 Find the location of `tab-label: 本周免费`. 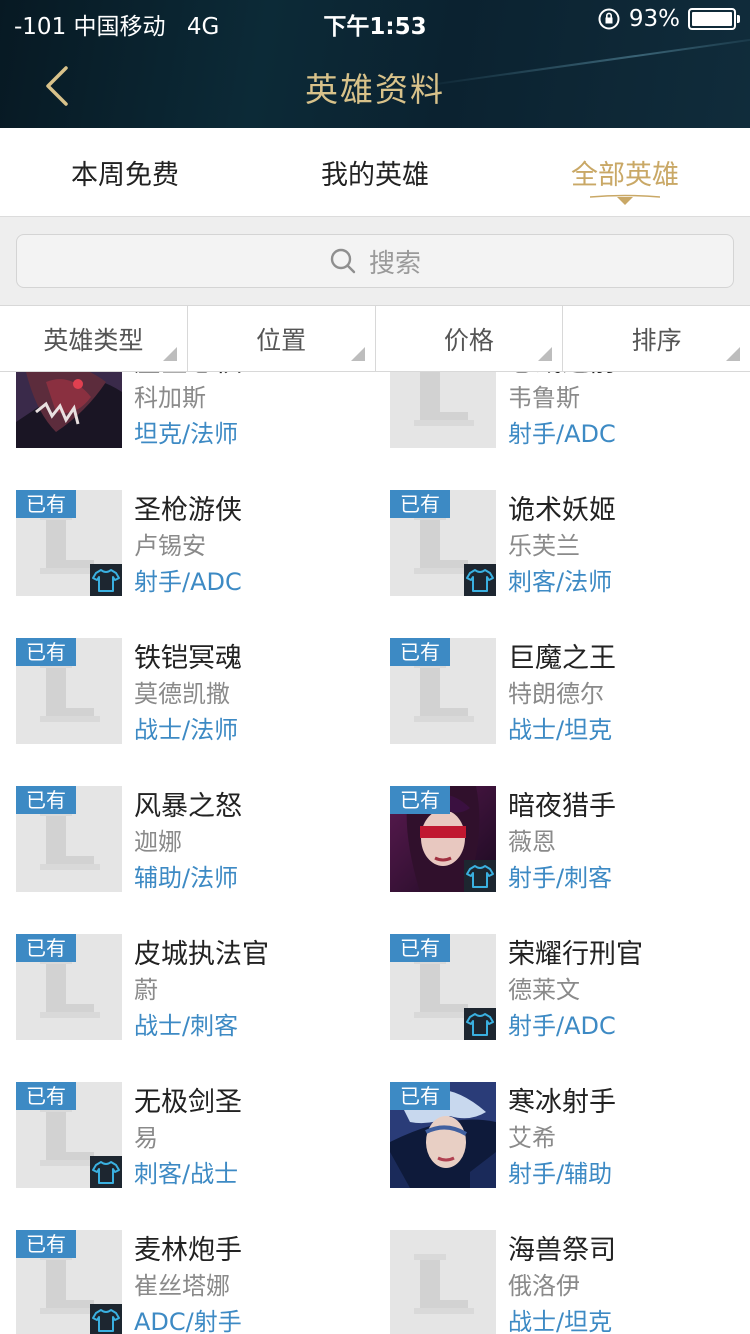

tab-label: 本周免费 is located at coordinates (125, 175).